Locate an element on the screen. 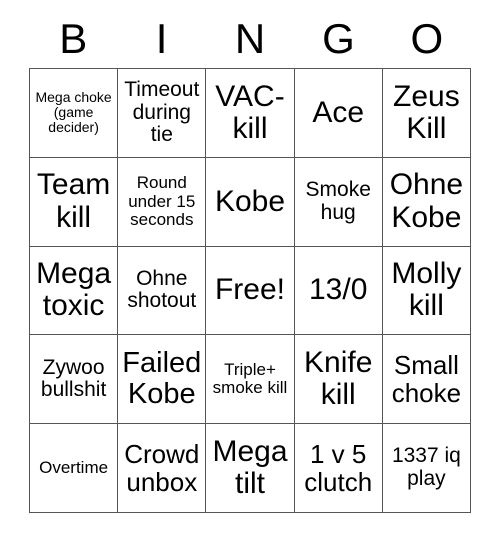 The image size is (500, 544). bingo-cell-label: Smoke hug is located at coordinates (338, 201).